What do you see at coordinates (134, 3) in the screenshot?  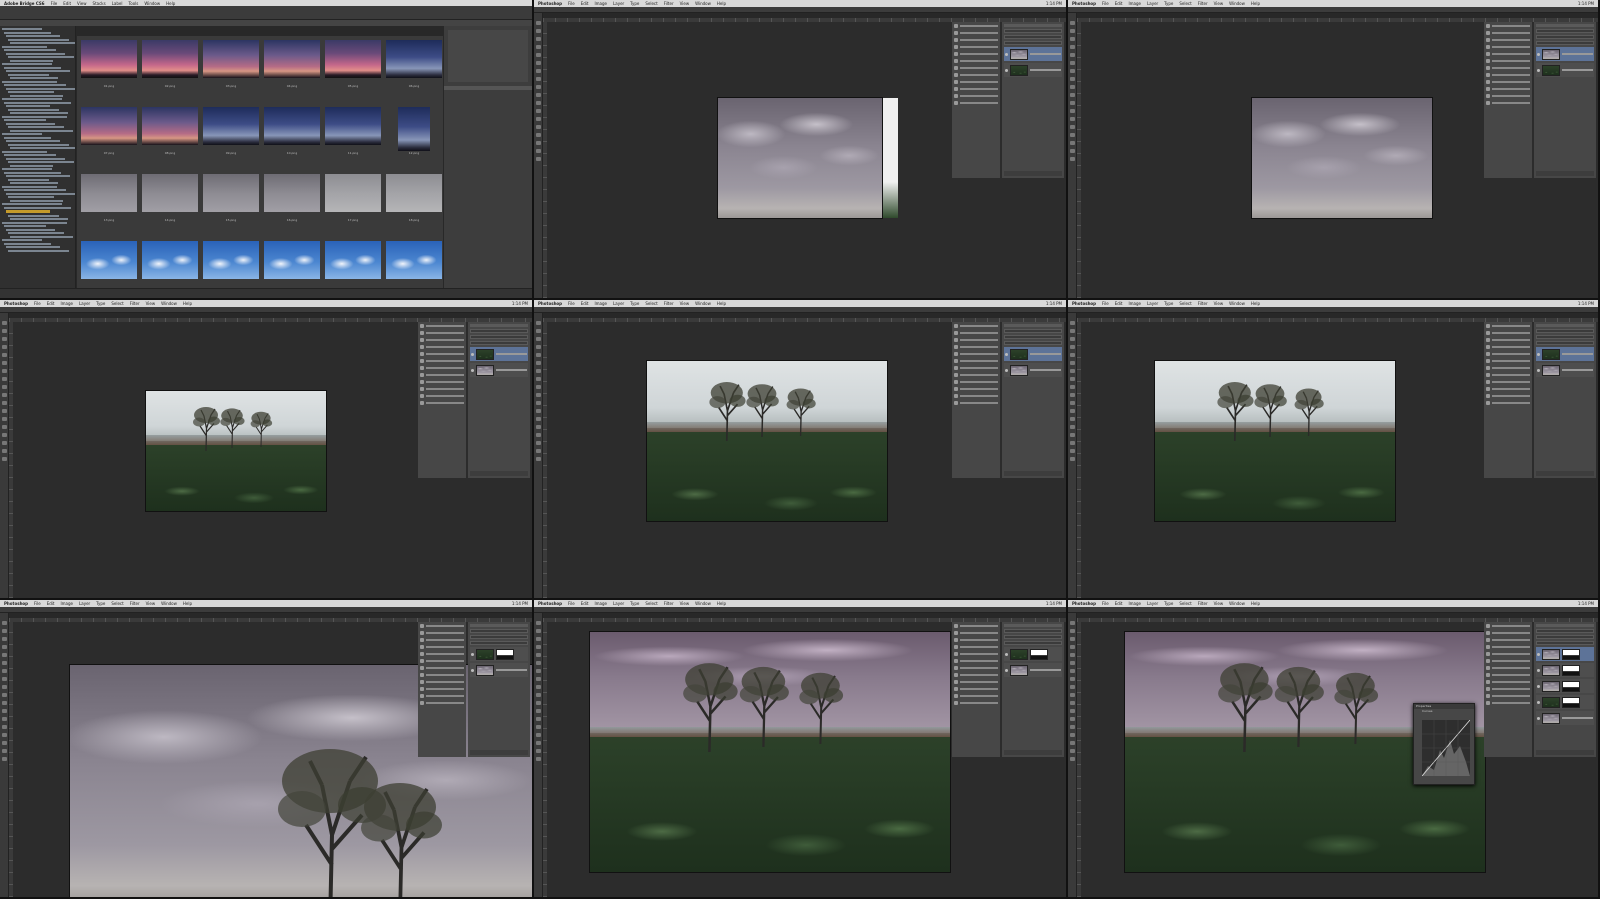 I see `menu-tools: Tools` at bounding box center [134, 3].